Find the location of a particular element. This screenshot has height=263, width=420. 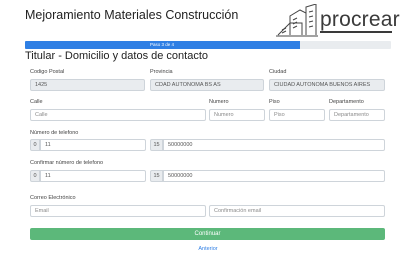

phone-confirm-area-code-input: 11 is located at coordinates (93, 176).